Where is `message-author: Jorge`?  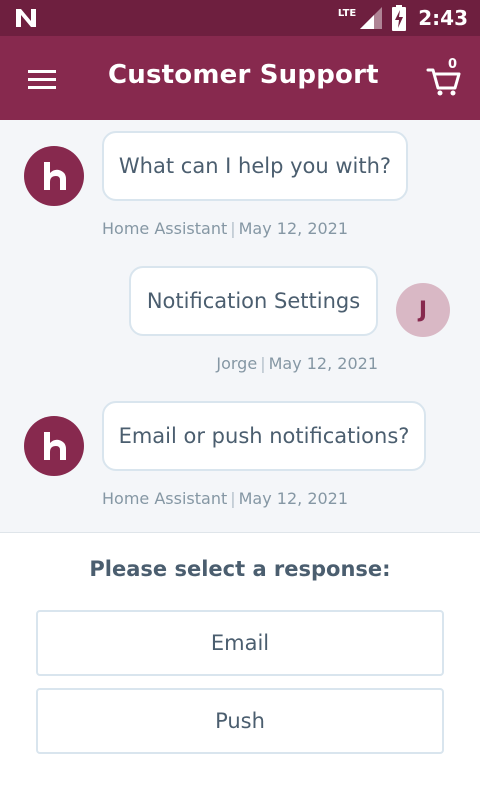
message-author: Jorge is located at coordinates (237, 363).